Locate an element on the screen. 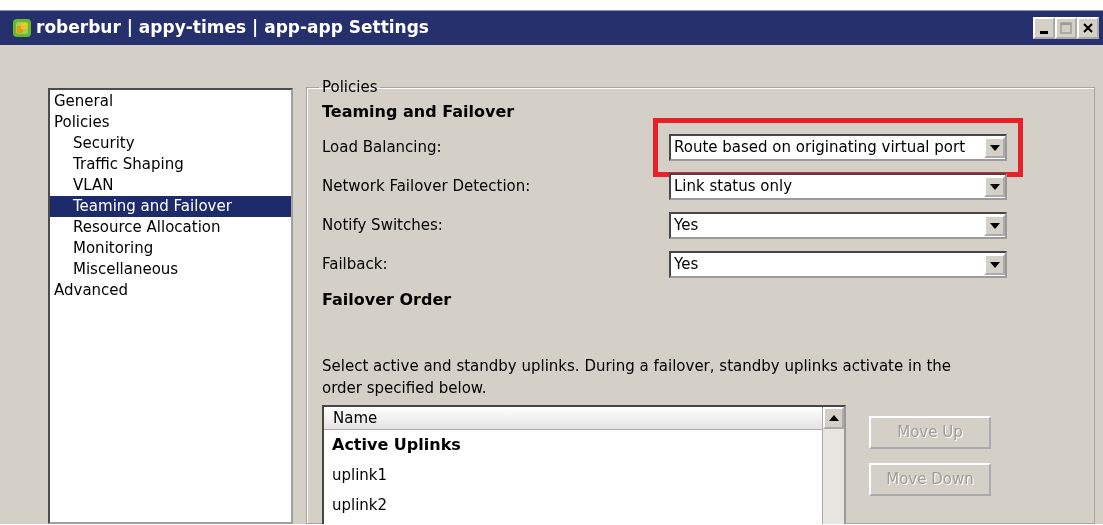 The width and height of the screenshot is (1103, 525). tree-item: VLAN is located at coordinates (170, 185).